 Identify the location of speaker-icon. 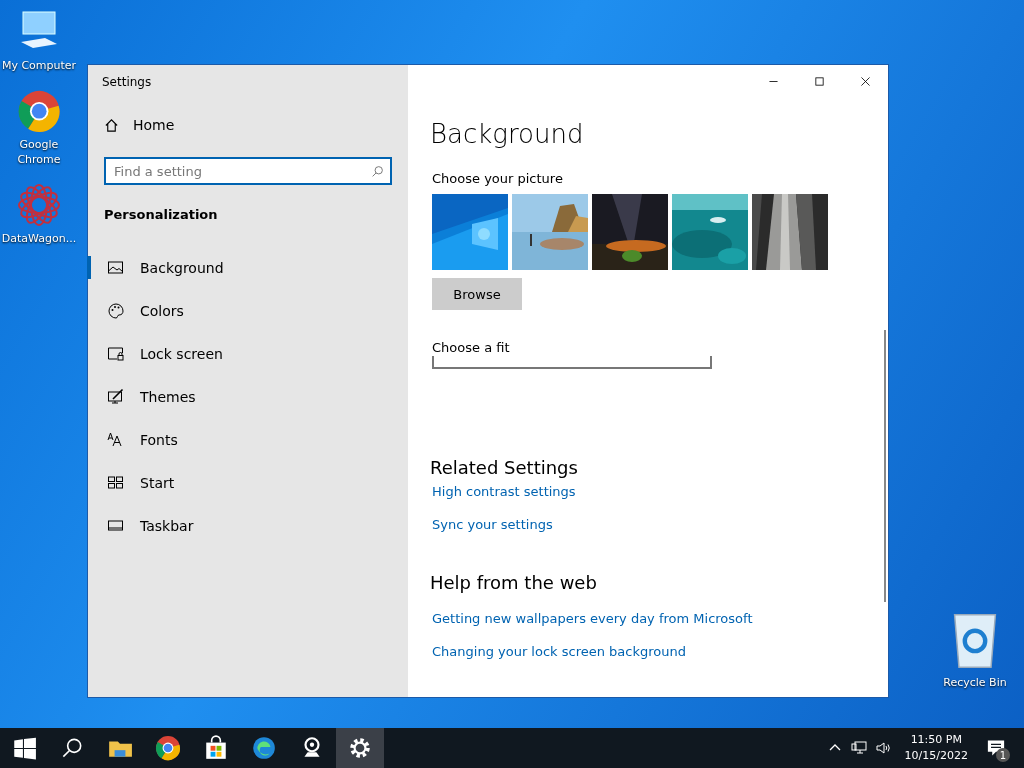
(882, 748).